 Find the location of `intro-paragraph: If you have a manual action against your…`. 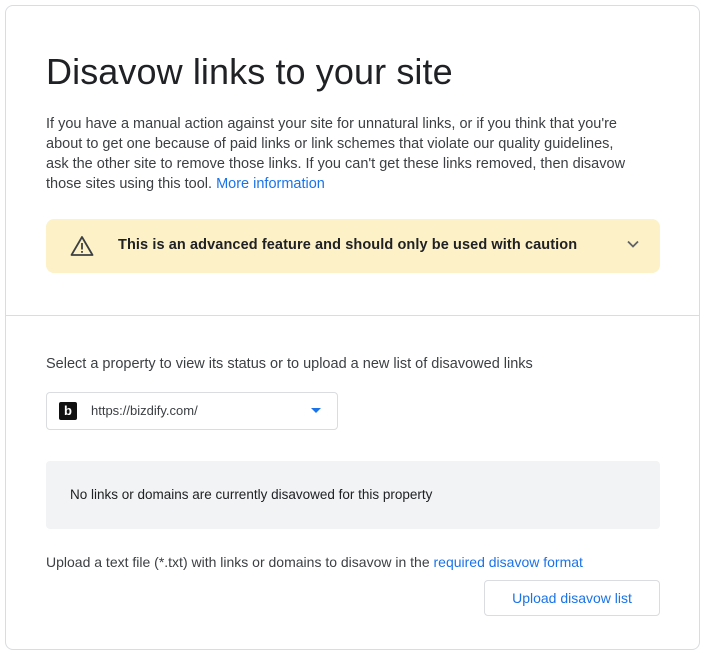

intro-paragraph: If you have a manual action against your… is located at coordinates (341, 154).